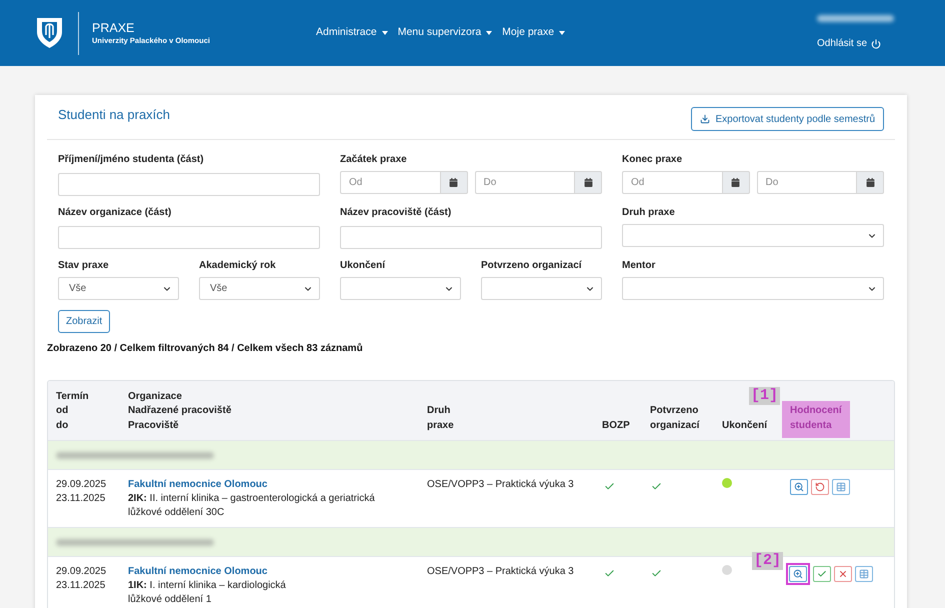 The image size is (945, 608). Describe the element at coordinates (131, 160) in the screenshot. I see `field-label: Příjmení/jméno studenta (část)` at that location.